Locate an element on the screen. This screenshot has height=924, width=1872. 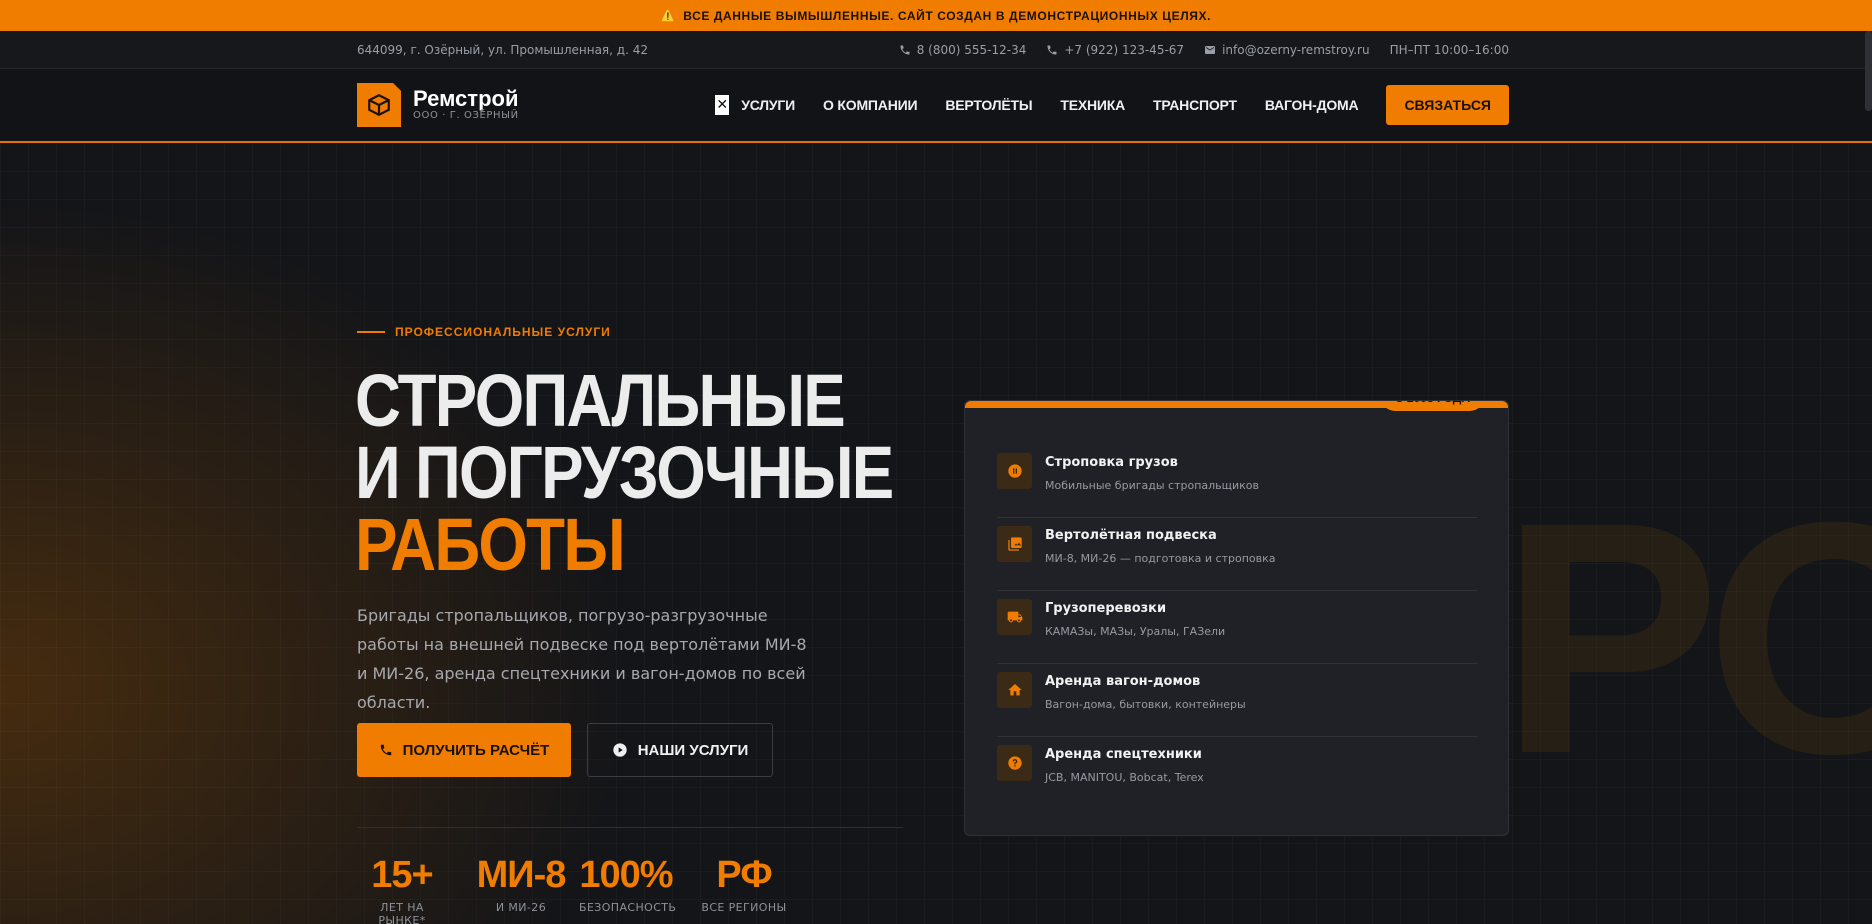
nav-transport: ТРАНСПОРТ is located at coordinates (1195, 105).